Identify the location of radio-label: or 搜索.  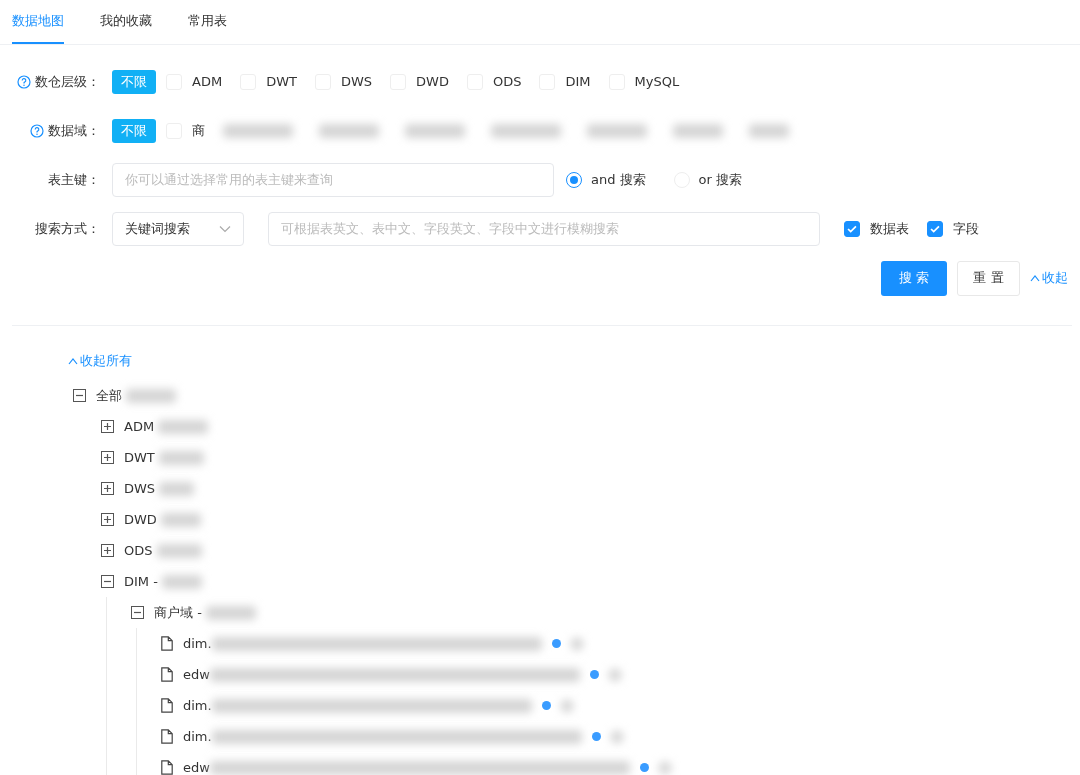
(720, 179).